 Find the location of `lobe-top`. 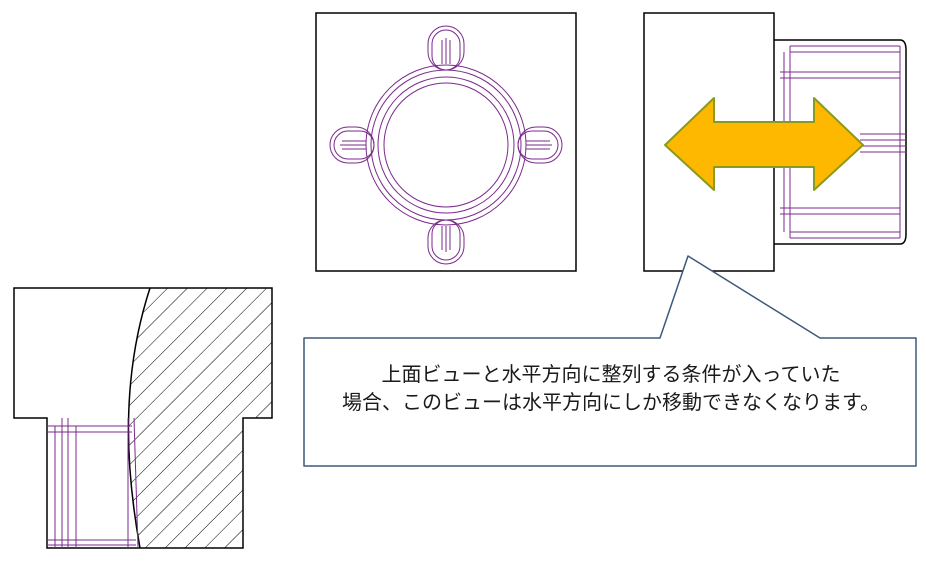

lobe-top is located at coordinates (446, 48).